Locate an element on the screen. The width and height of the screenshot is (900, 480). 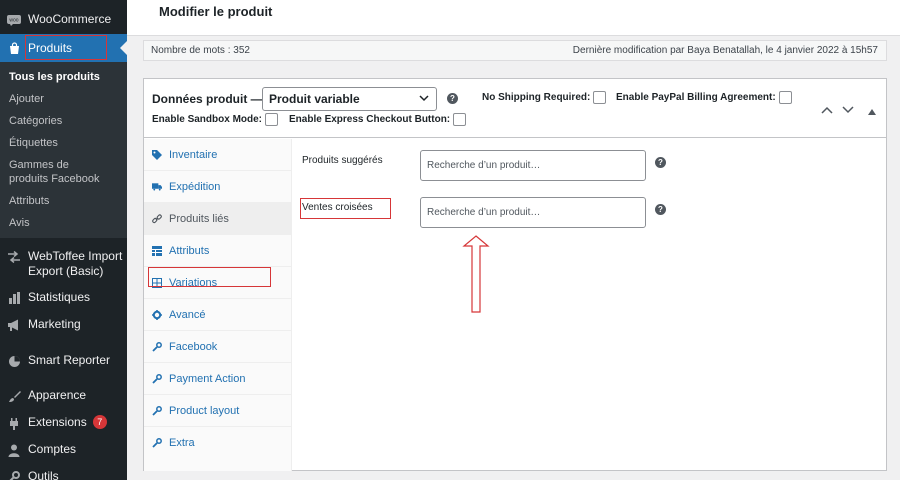
tab-avance-label: Avancé is located at coordinates (187, 314).